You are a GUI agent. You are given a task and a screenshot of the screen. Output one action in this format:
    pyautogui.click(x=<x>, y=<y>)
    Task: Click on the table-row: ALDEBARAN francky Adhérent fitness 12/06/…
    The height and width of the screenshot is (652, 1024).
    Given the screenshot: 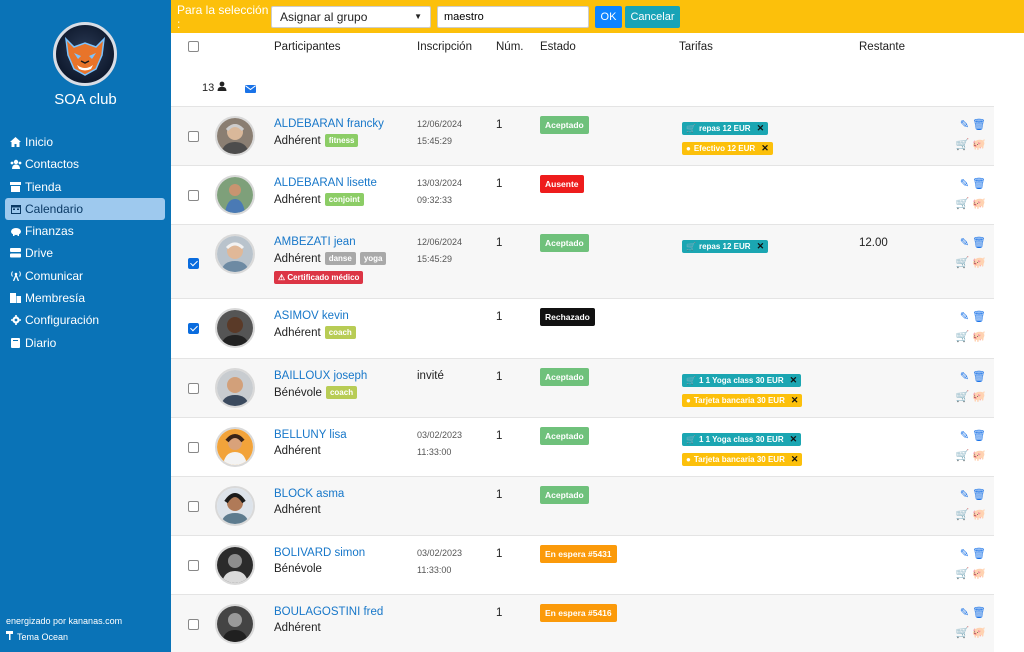 What is the action you would take?
    pyautogui.click(x=582, y=135)
    